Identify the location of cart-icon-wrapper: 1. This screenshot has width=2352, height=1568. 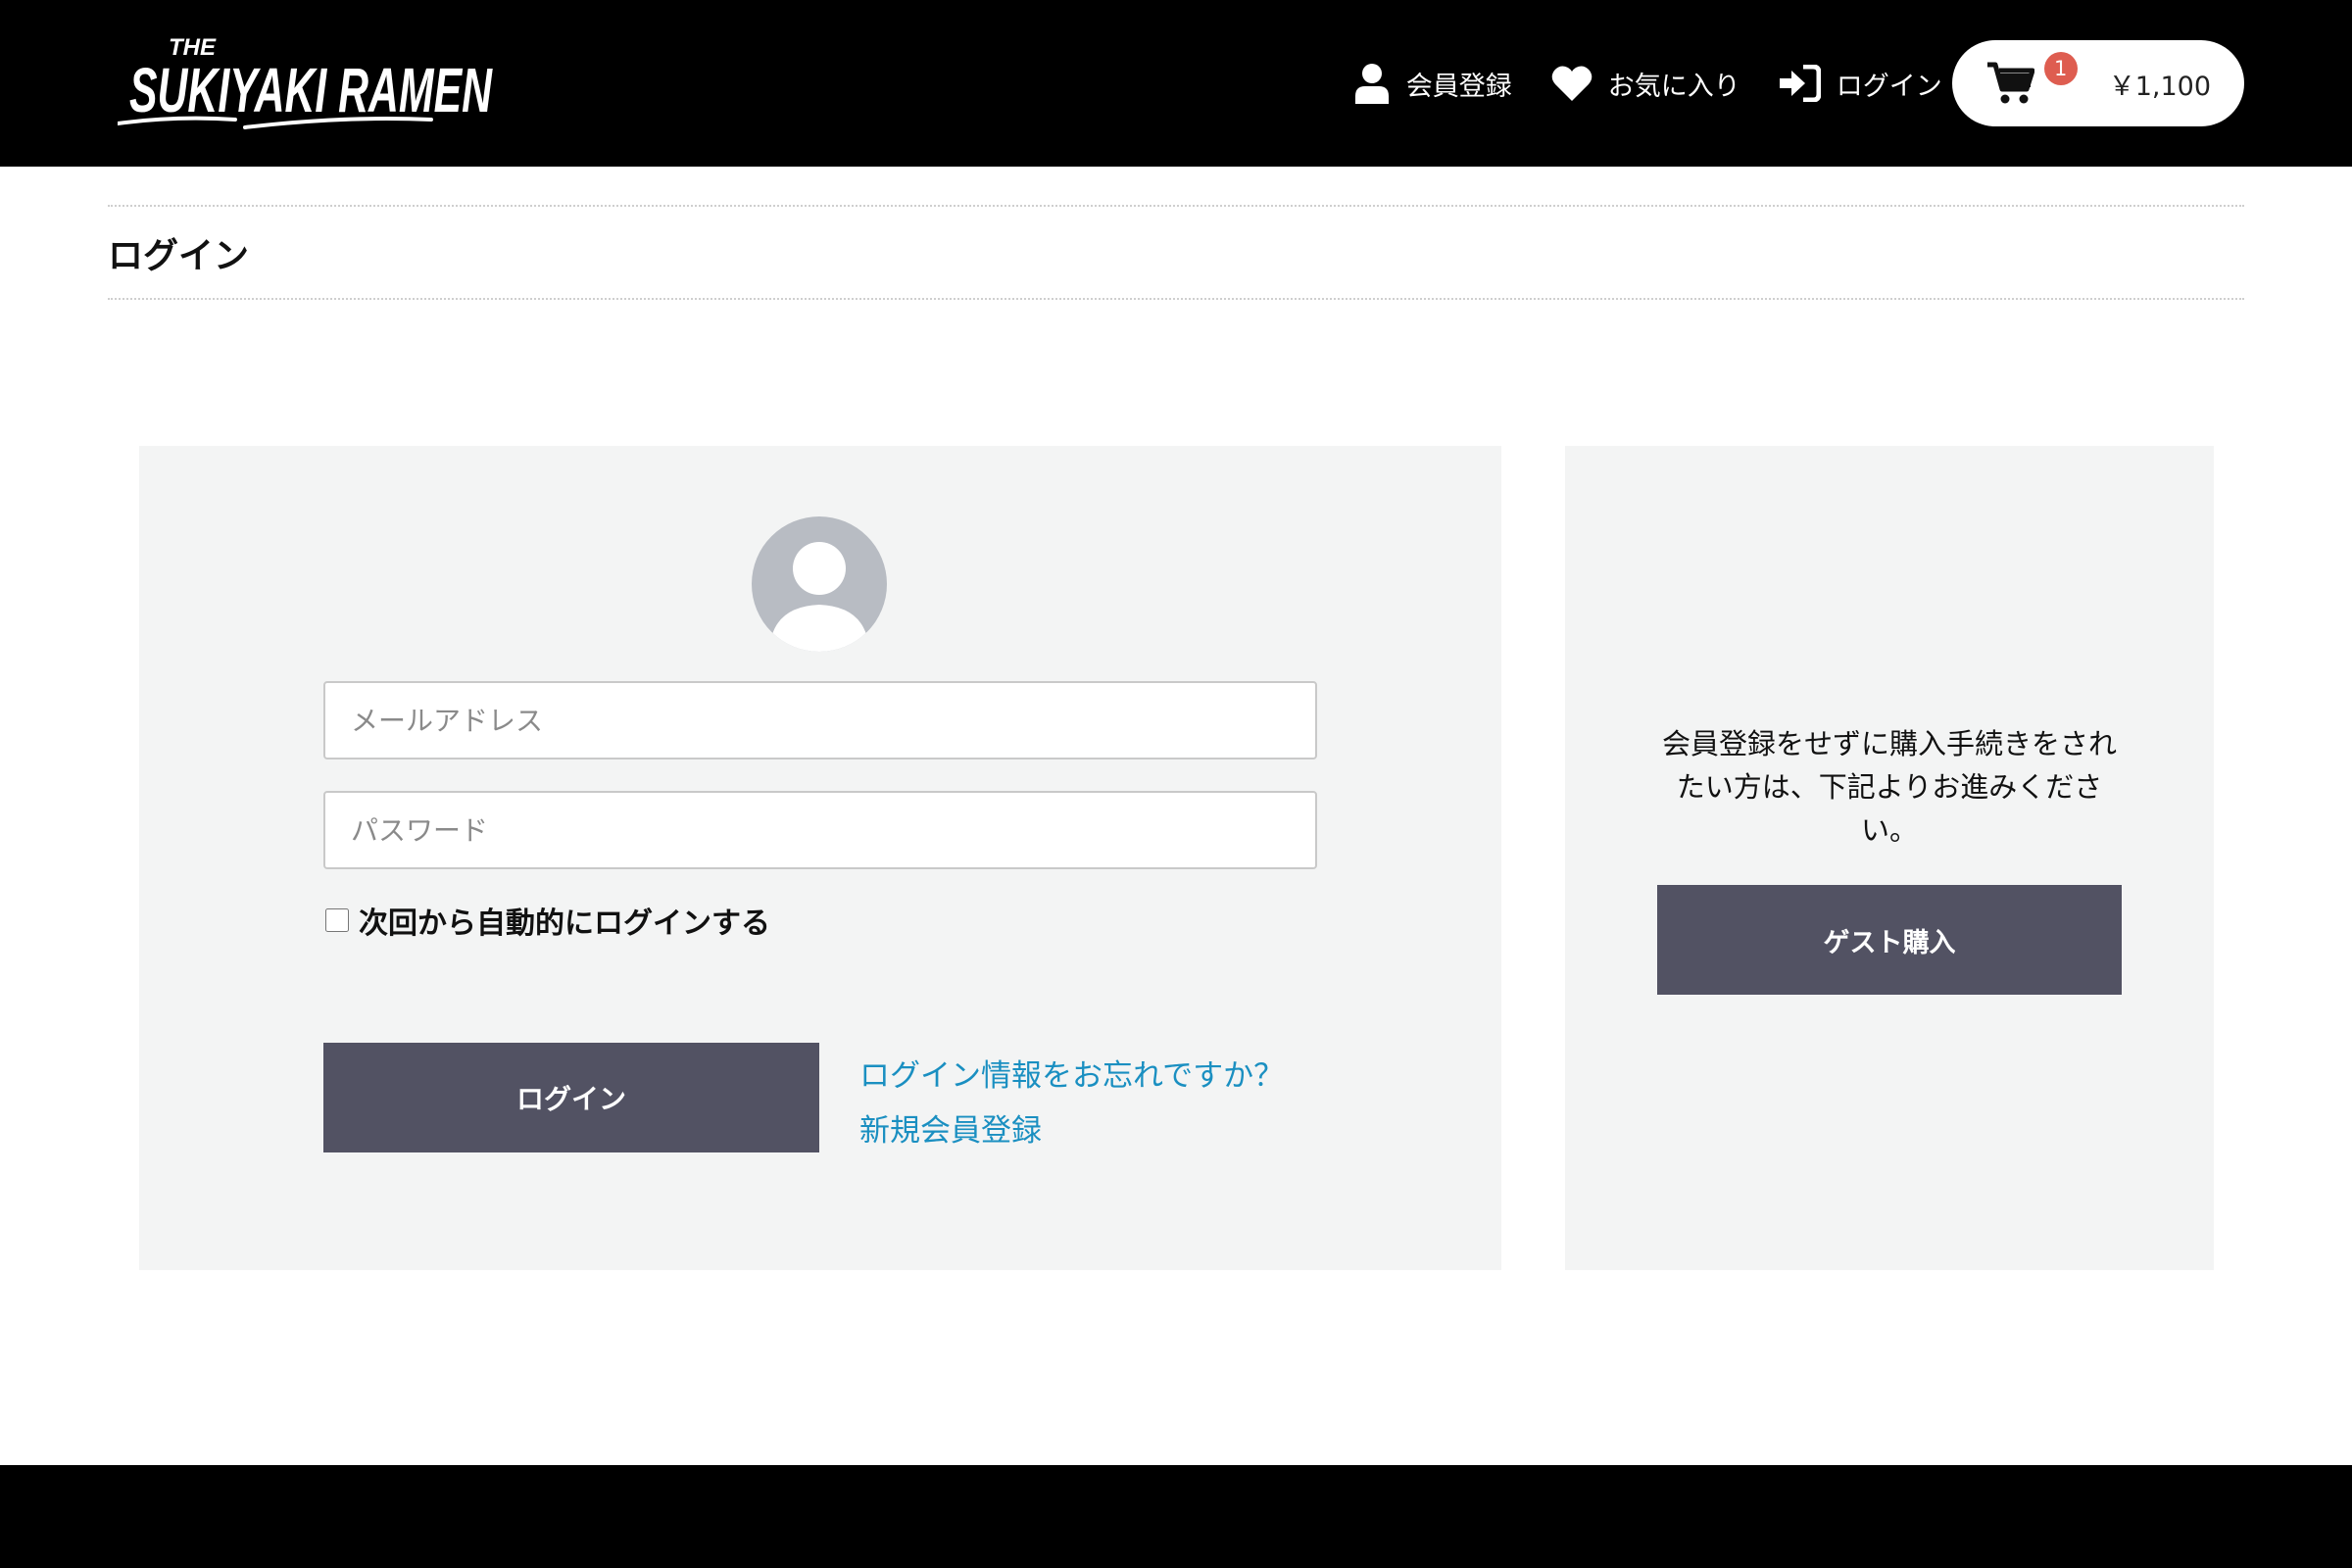
(2032, 78).